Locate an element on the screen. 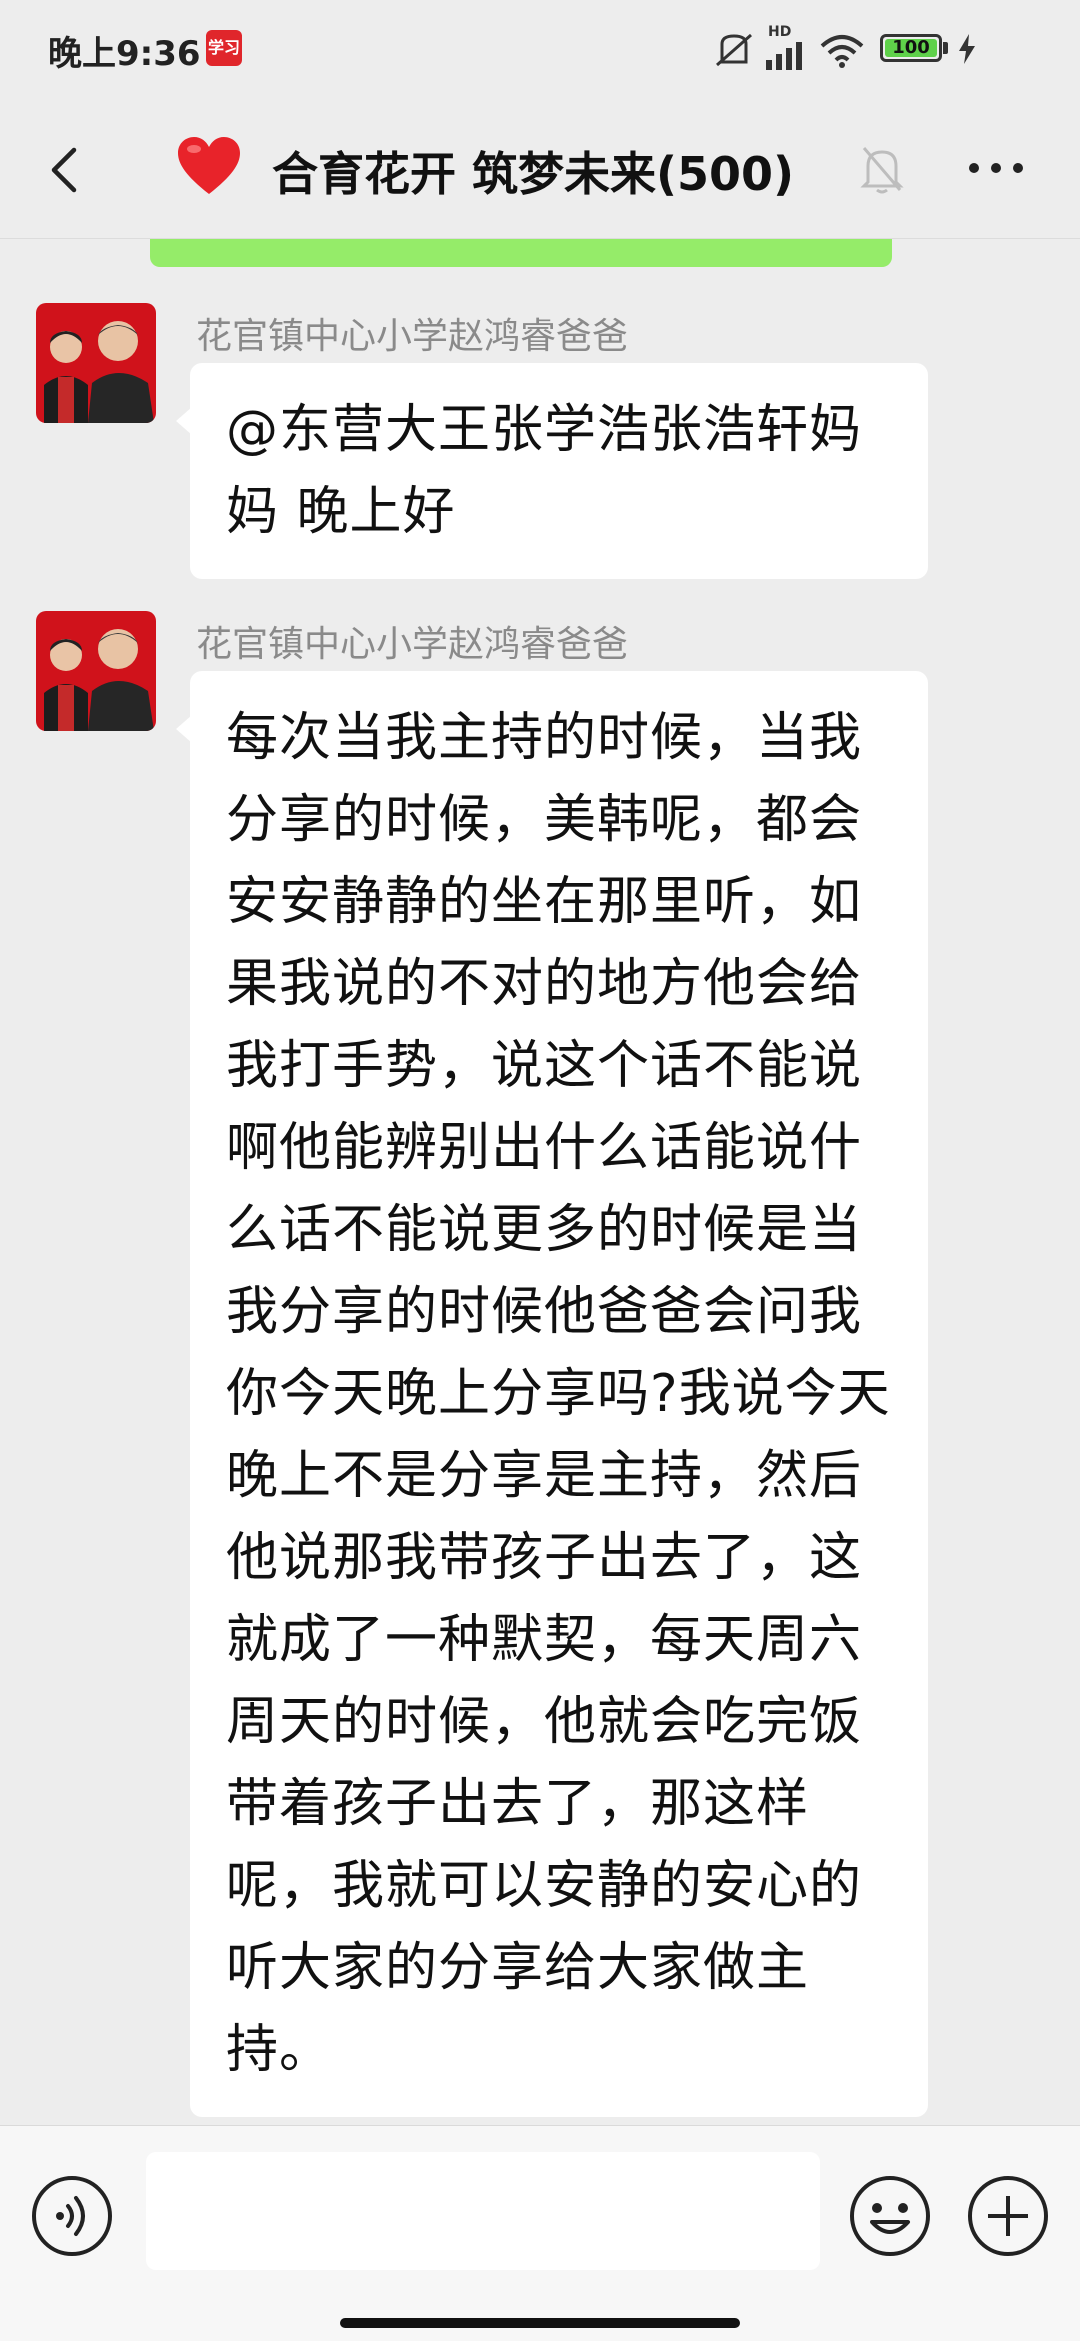 The height and width of the screenshot is (2341, 1080). group-title: 合育花开 筑梦未来(500) is located at coordinates (533, 174).